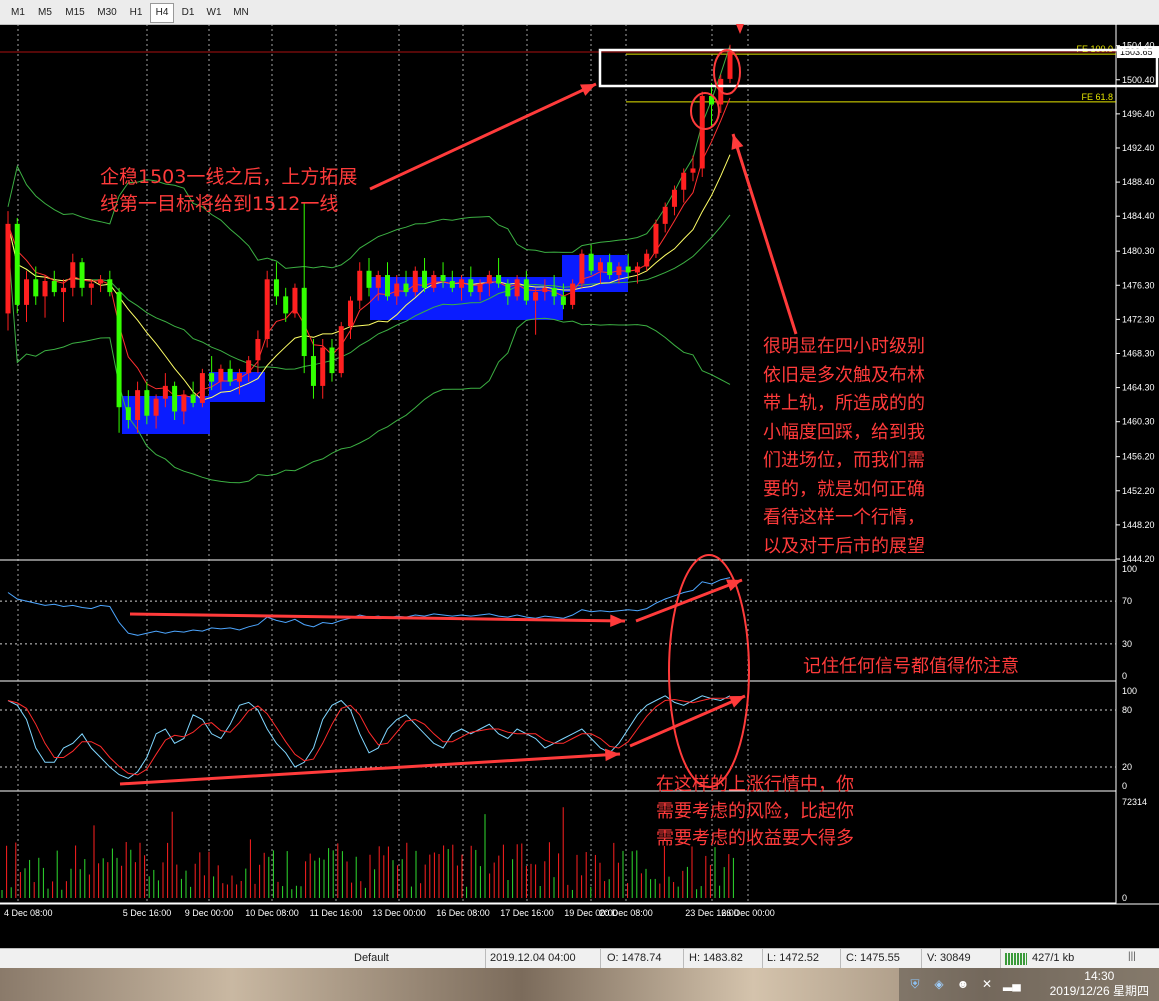 This screenshot has width=1159, height=1001. I want to click on time-label: 4 Dec 08:00, so click(28, 913).